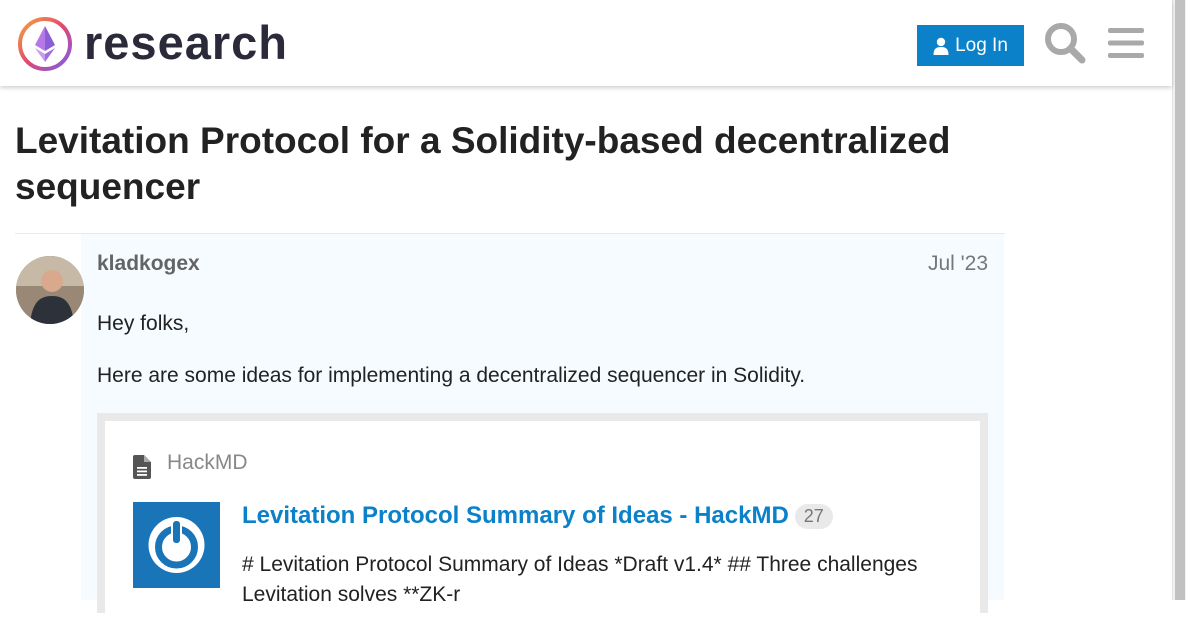 This screenshot has height=621, width=1186. Describe the element at coordinates (186, 43) in the screenshot. I see `site-name: research` at that location.